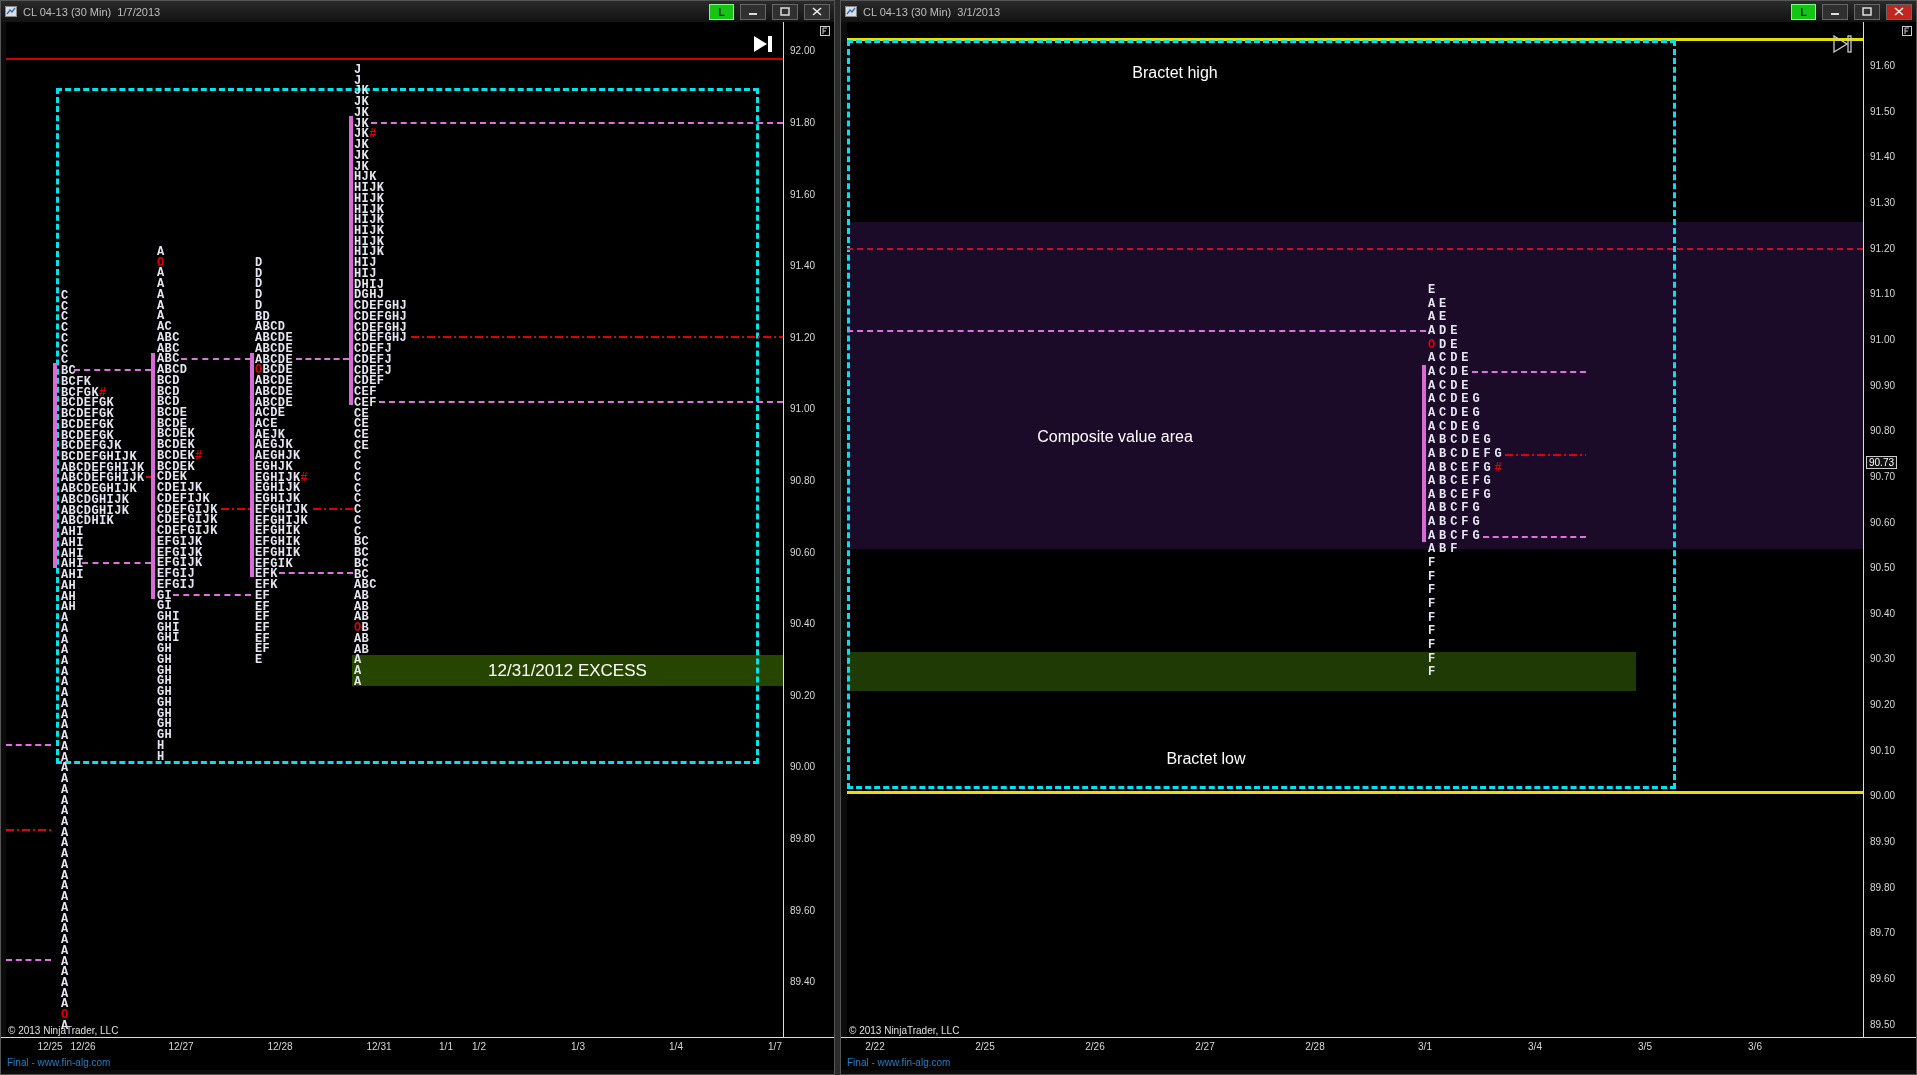 This screenshot has width=1917, height=1075. Describe the element at coordinates (165, 659) in the screenshot. I see `tpo-letters: GH` at that location.